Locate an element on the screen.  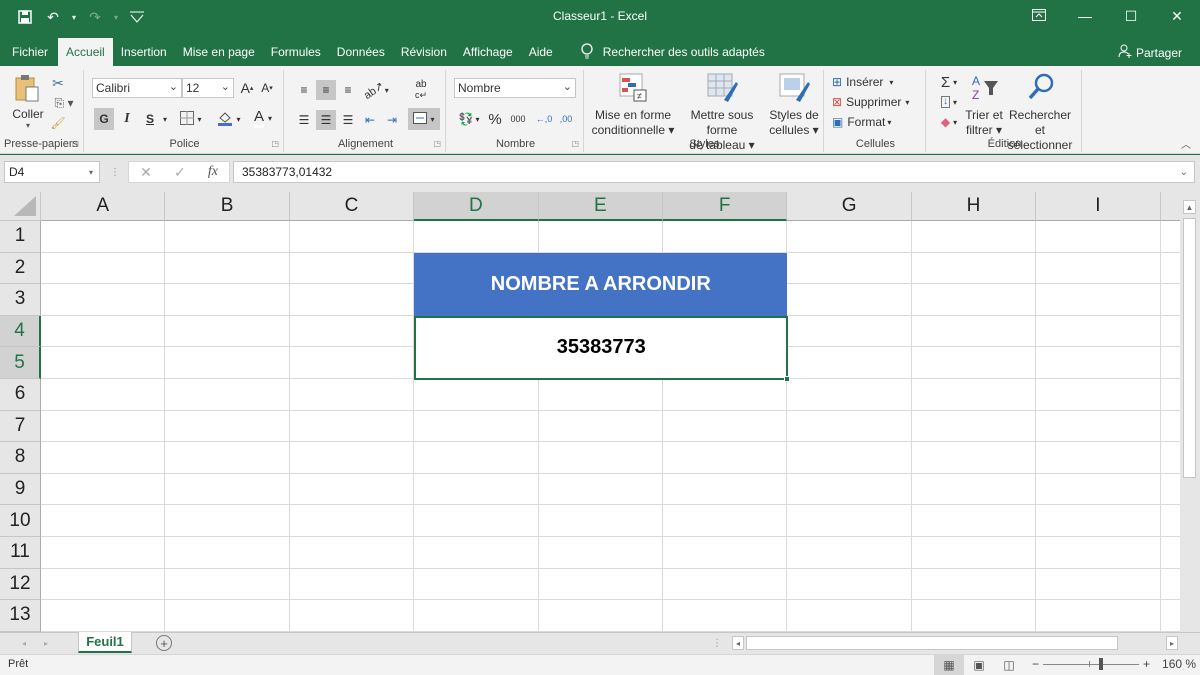
increase-decimal-button: ←,0 is located at coordinates (544, 119).